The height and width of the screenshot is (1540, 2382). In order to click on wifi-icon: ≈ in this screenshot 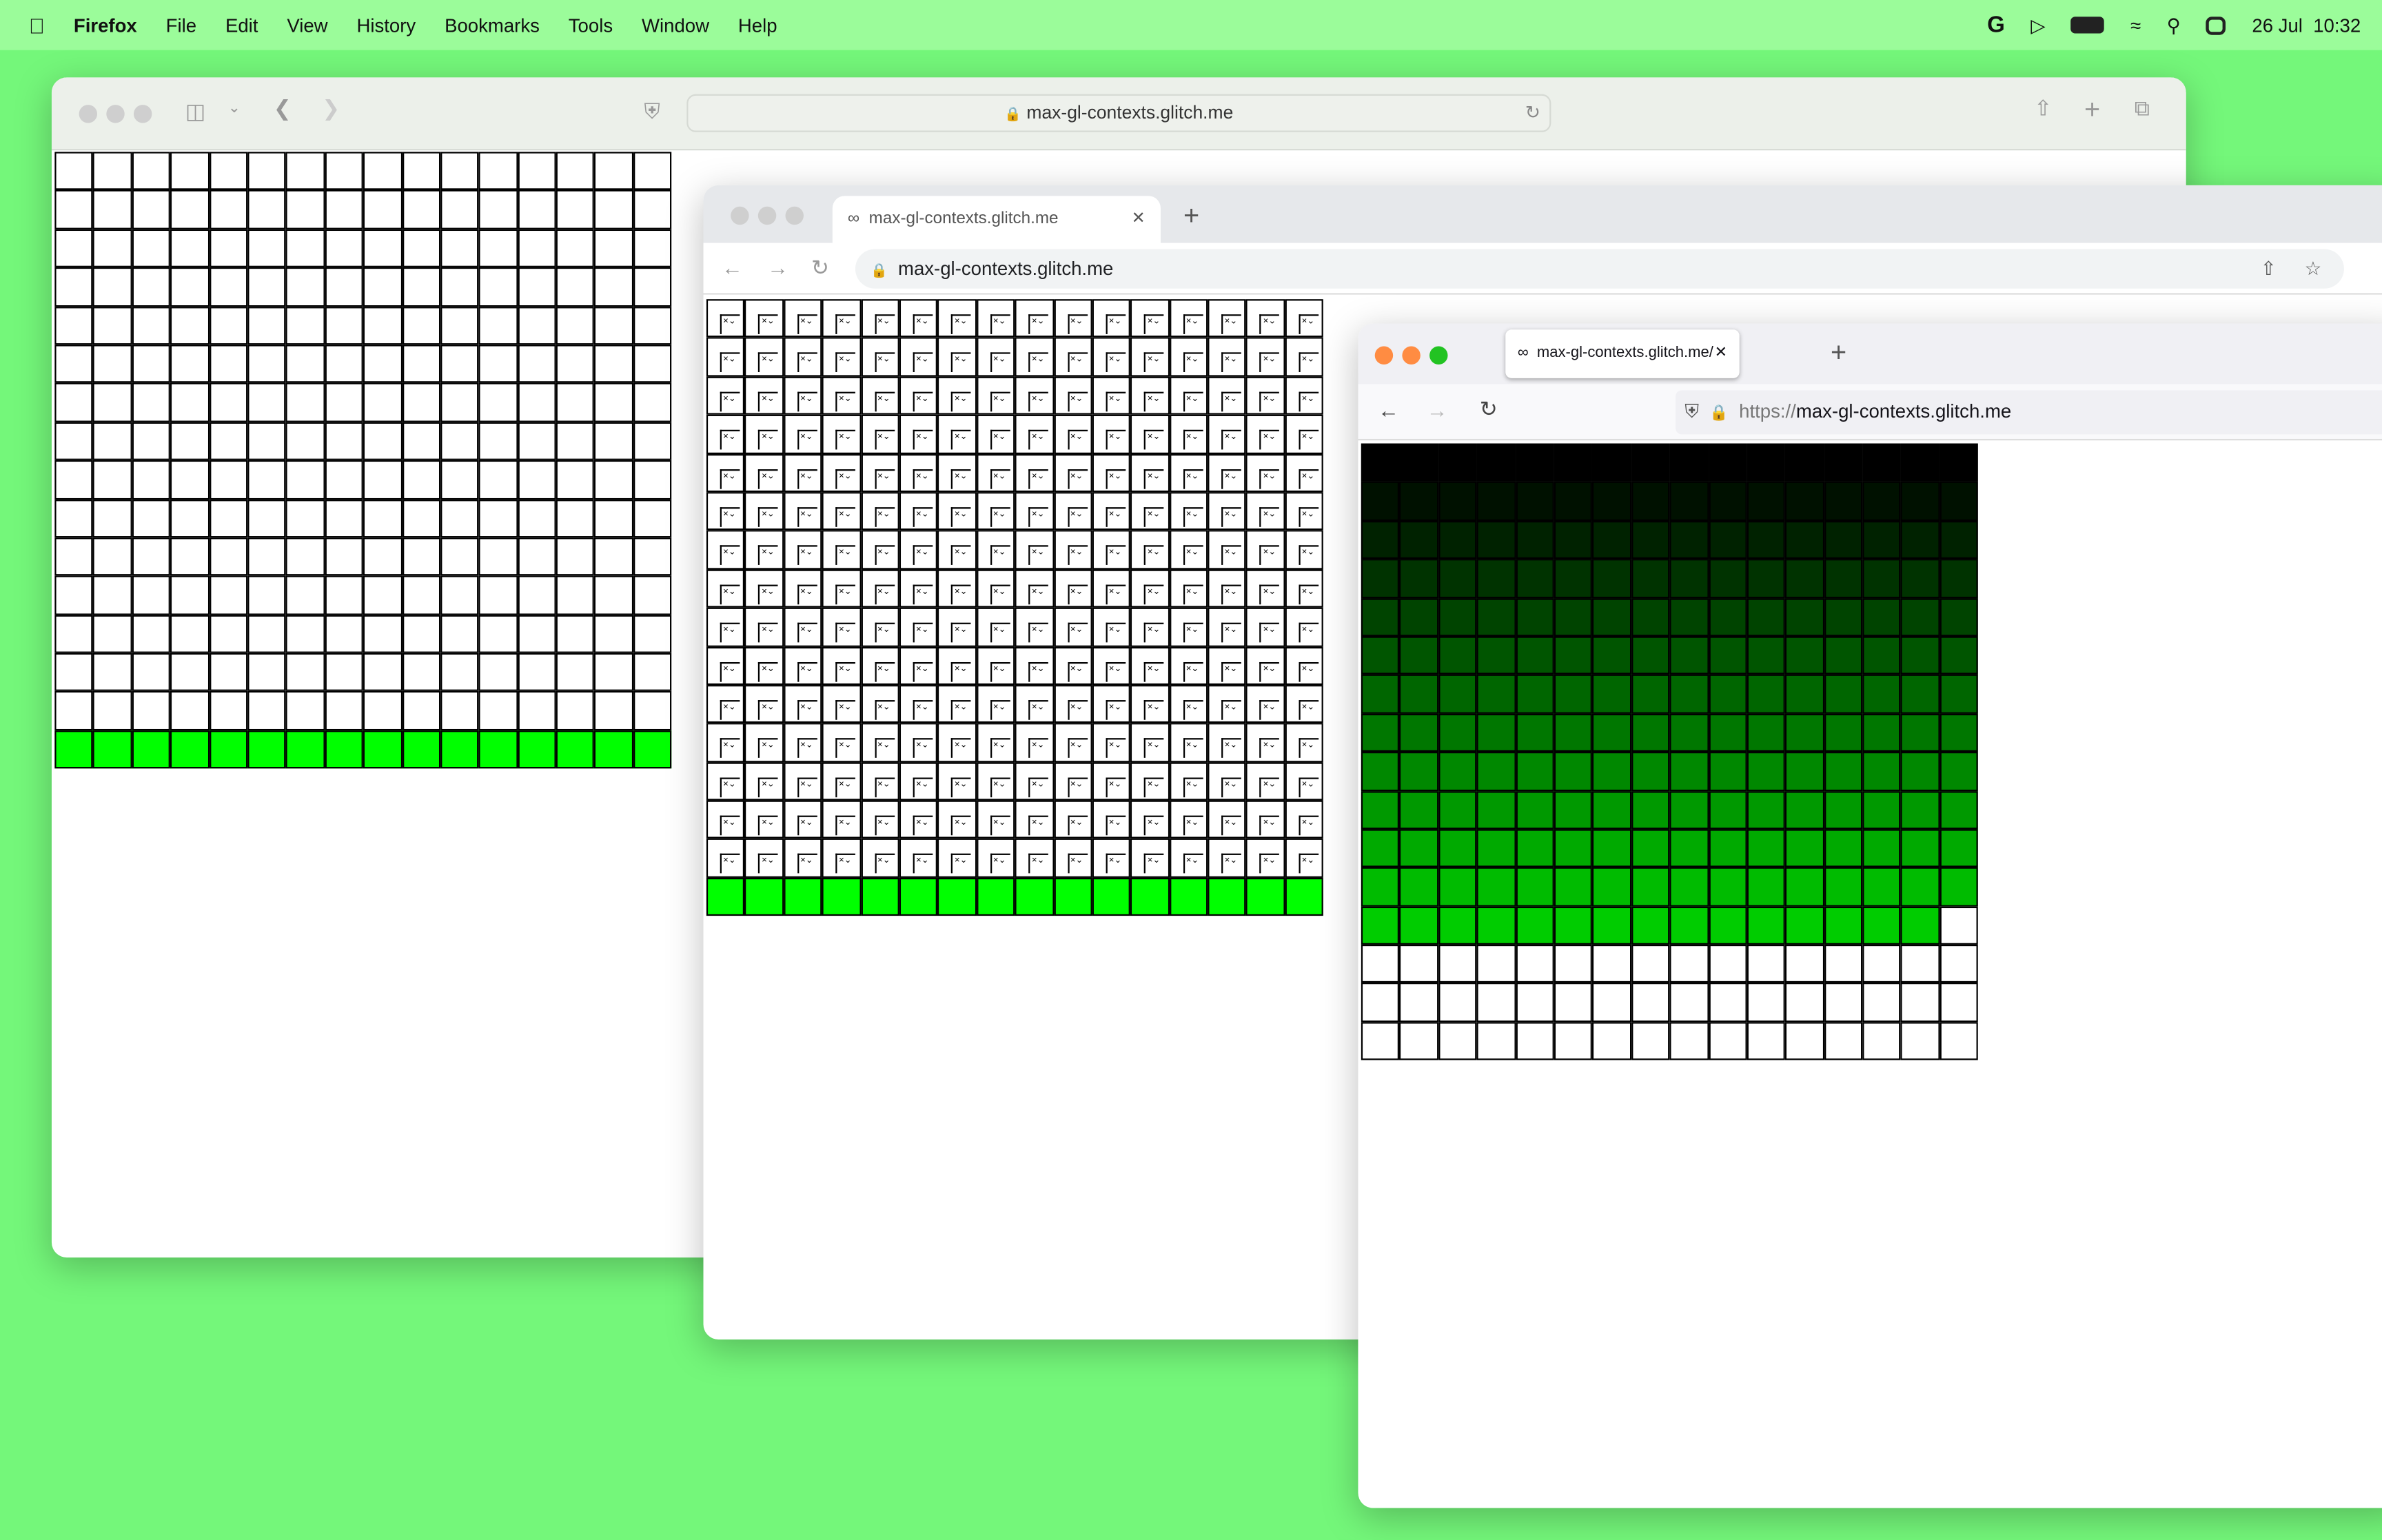, I will do `click(2135, 25)`.